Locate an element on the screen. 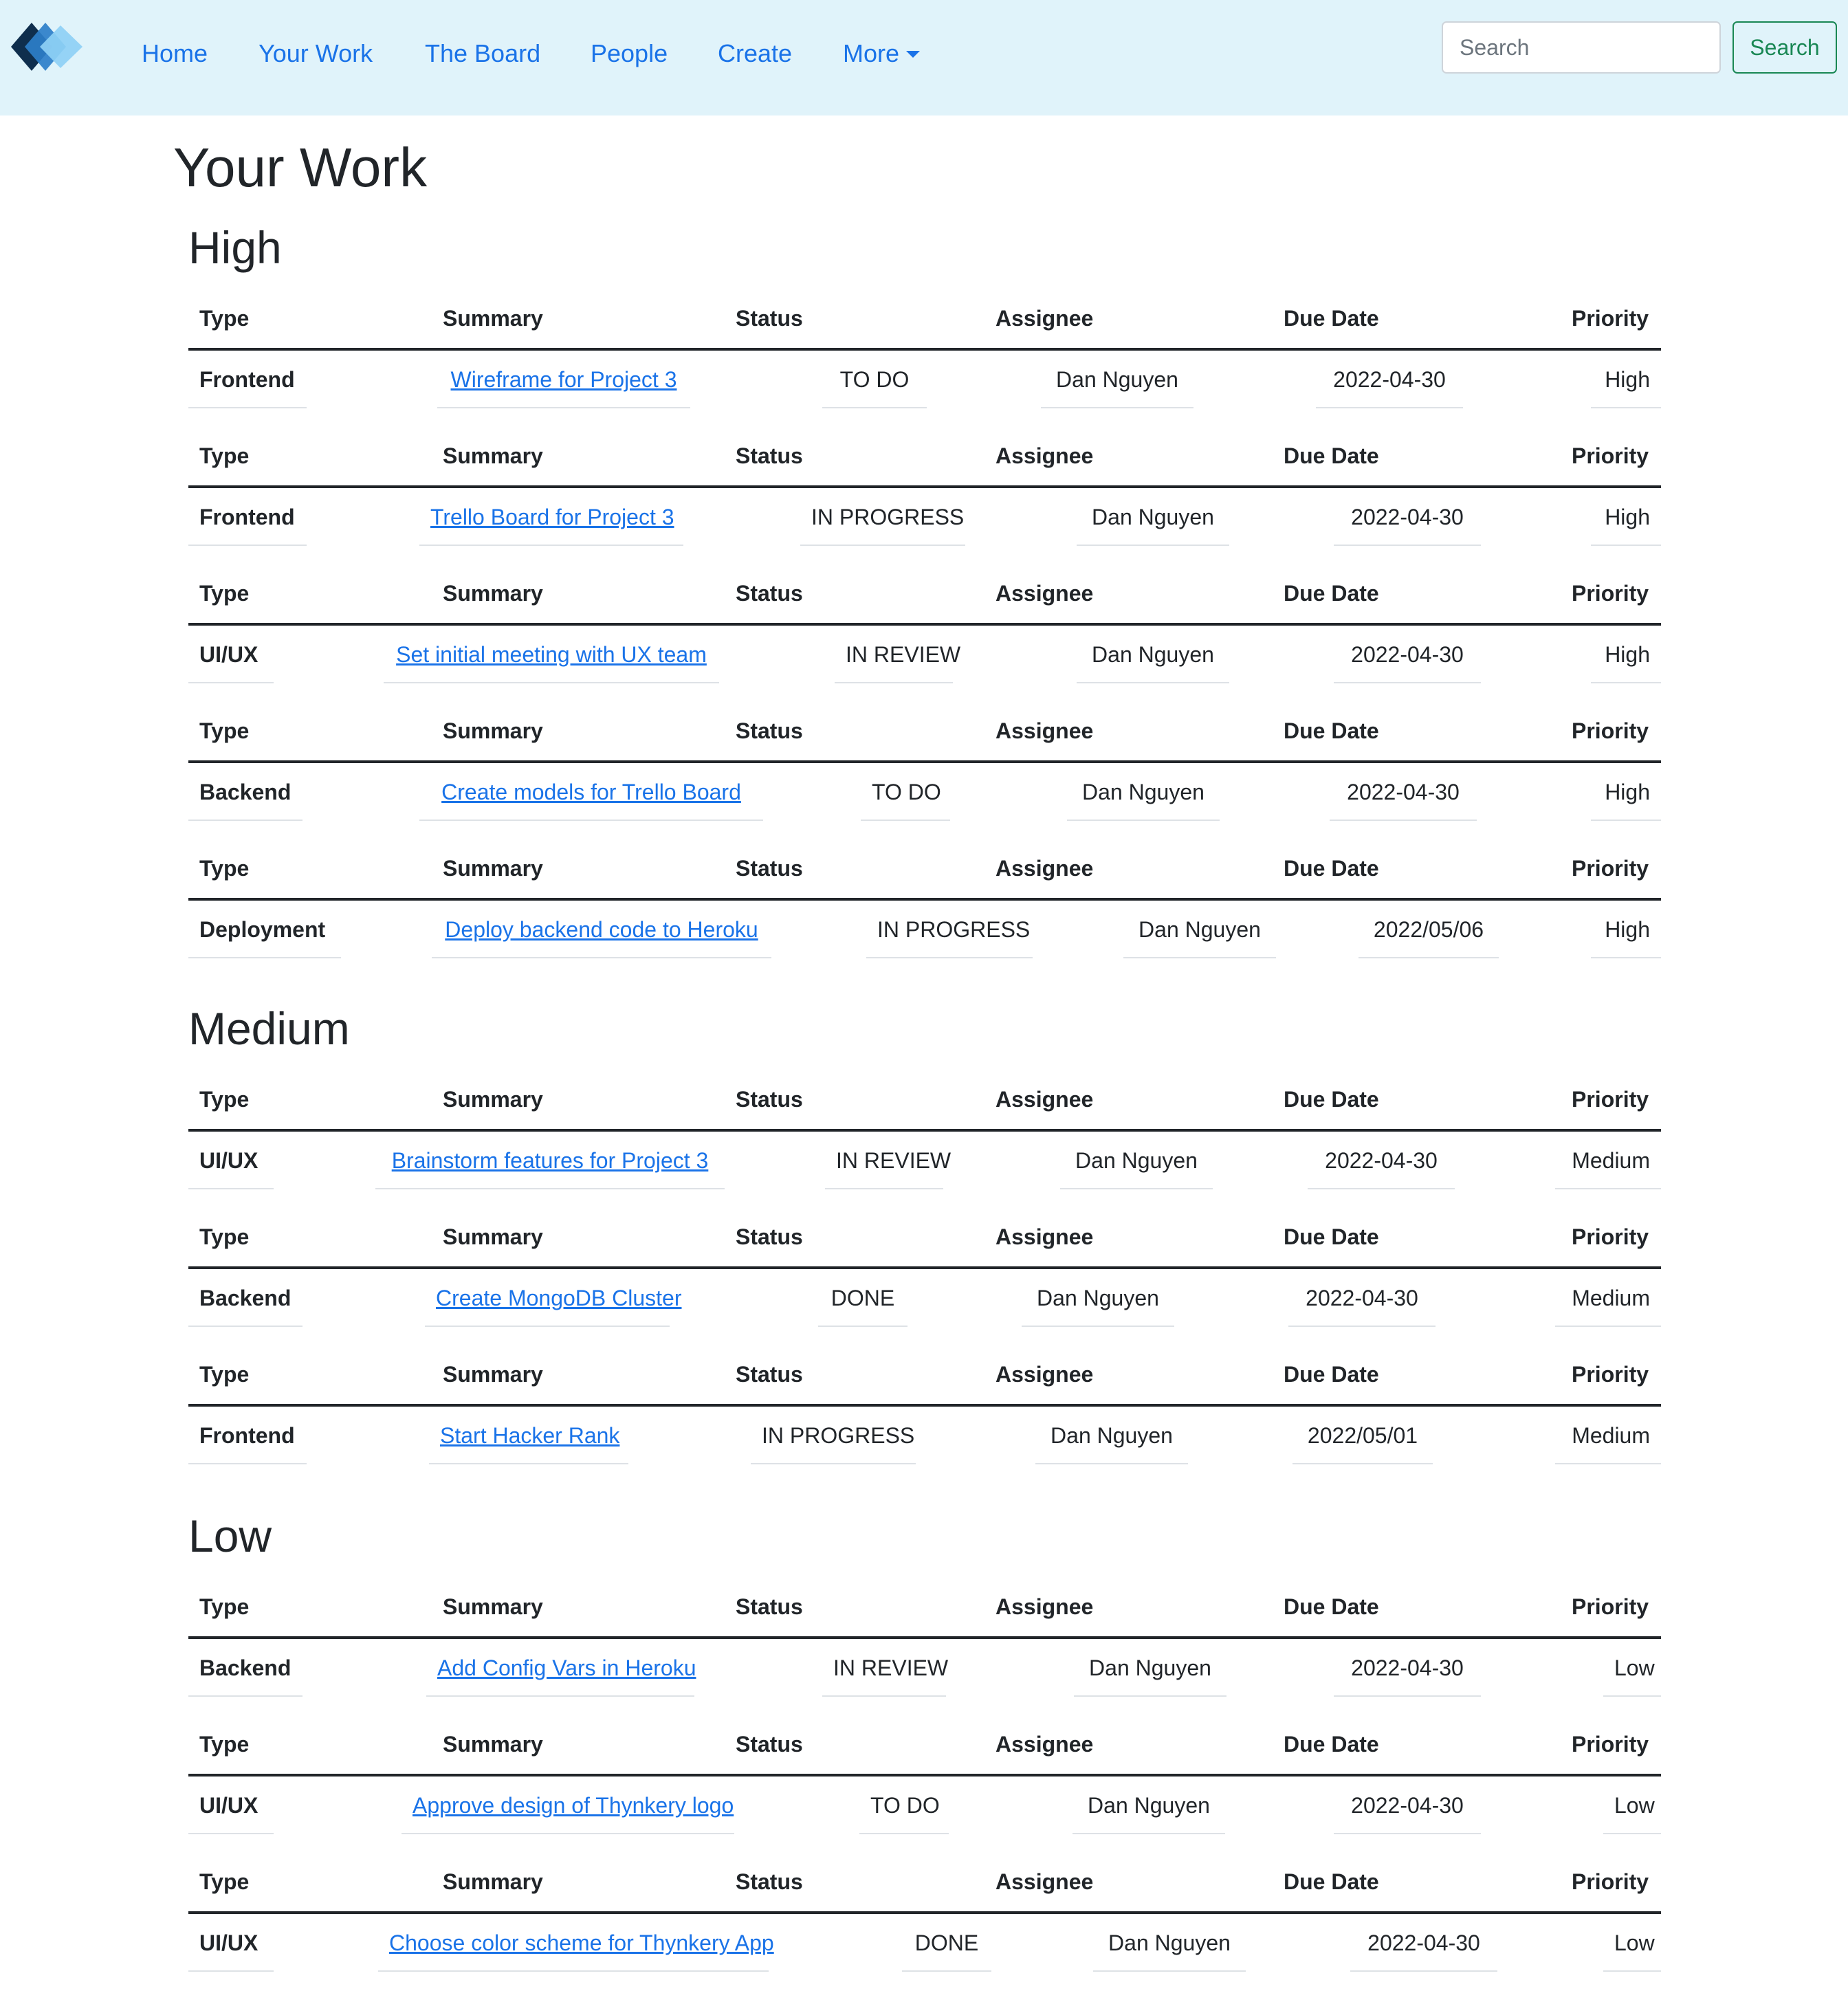 The height and width of the screenshot is (1991, 1848). task-summary-link: Add Config Vars in Heroku is located at coordinates (566, 1668).